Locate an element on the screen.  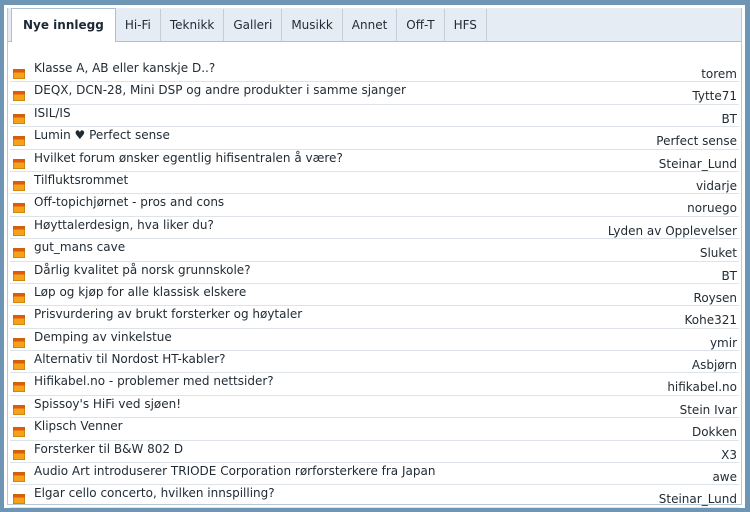
thread-author-link: torem is located at coordinates (719, 74).